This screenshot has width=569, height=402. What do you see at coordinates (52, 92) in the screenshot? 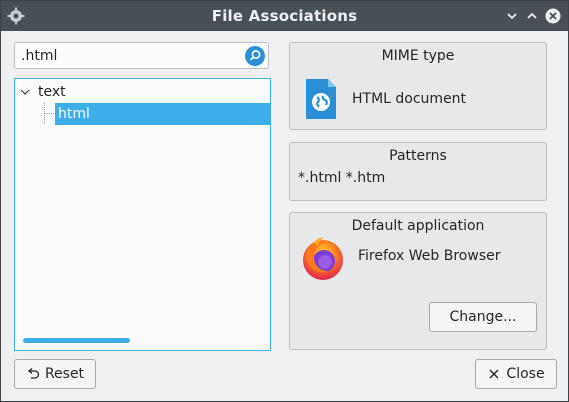
I see `tree-item-label: text` at bounding box center [52, 92].